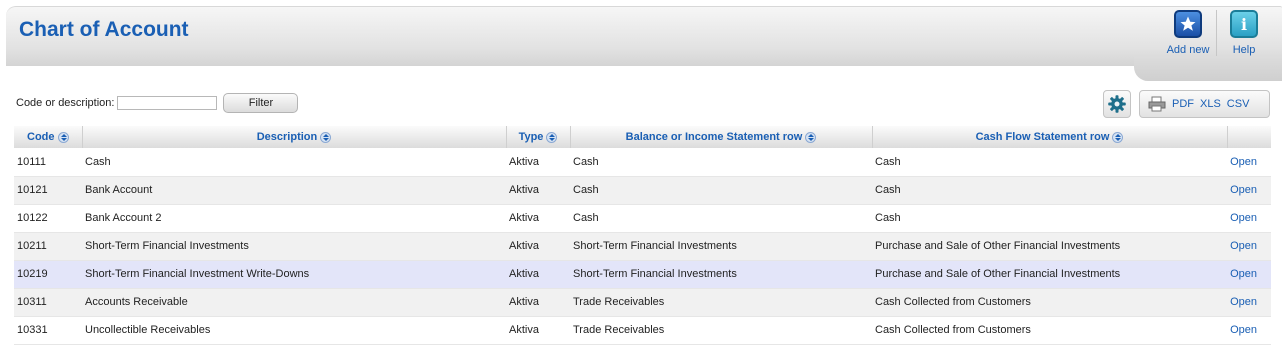 This screenshot has height=346, width=1285. I want to click on filter-input, so click(167, 103).